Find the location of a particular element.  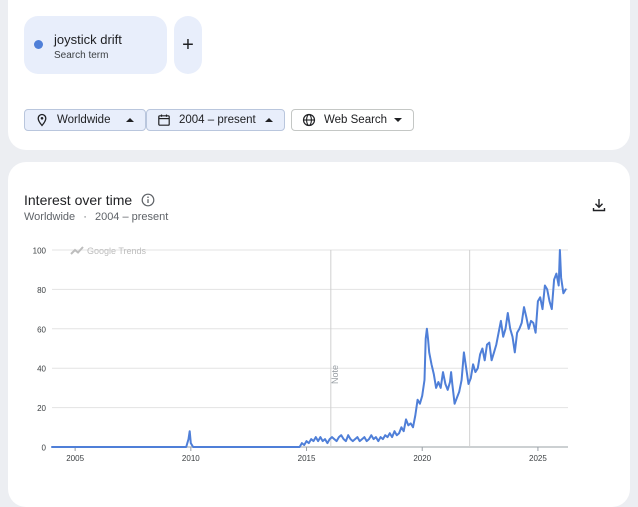

google-trends-watermark: Google Trends is located at coordinates (108, 251).